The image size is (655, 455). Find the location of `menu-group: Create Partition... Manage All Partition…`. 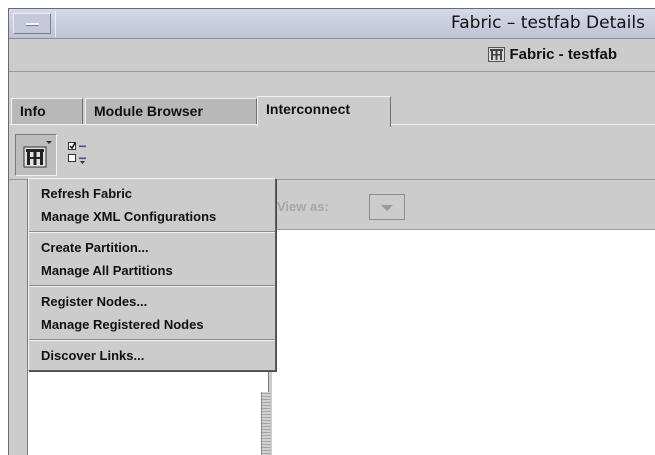

menu-group: Create Partition... Manage All Partition… is located at coordinates (152, 259).